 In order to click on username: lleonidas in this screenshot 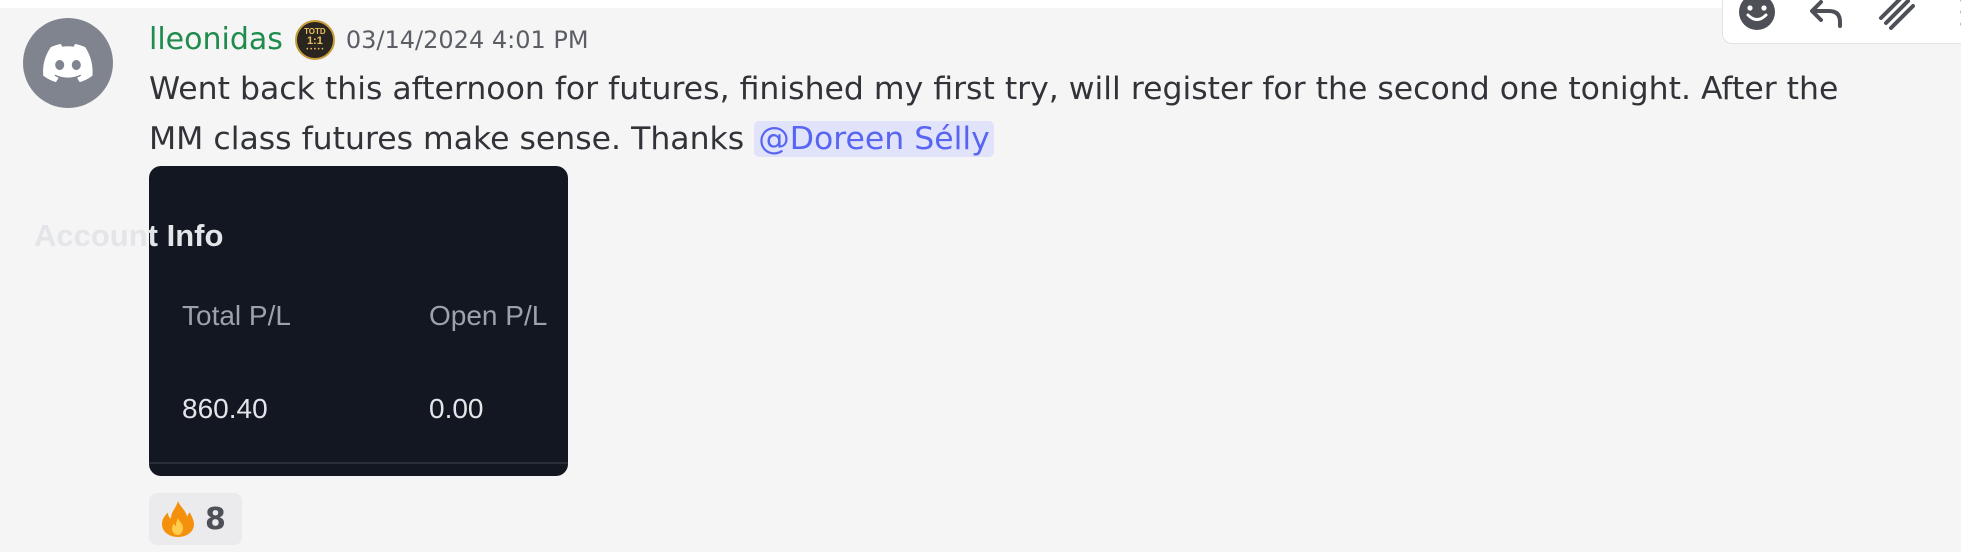, I will do `click(216, 40)`.